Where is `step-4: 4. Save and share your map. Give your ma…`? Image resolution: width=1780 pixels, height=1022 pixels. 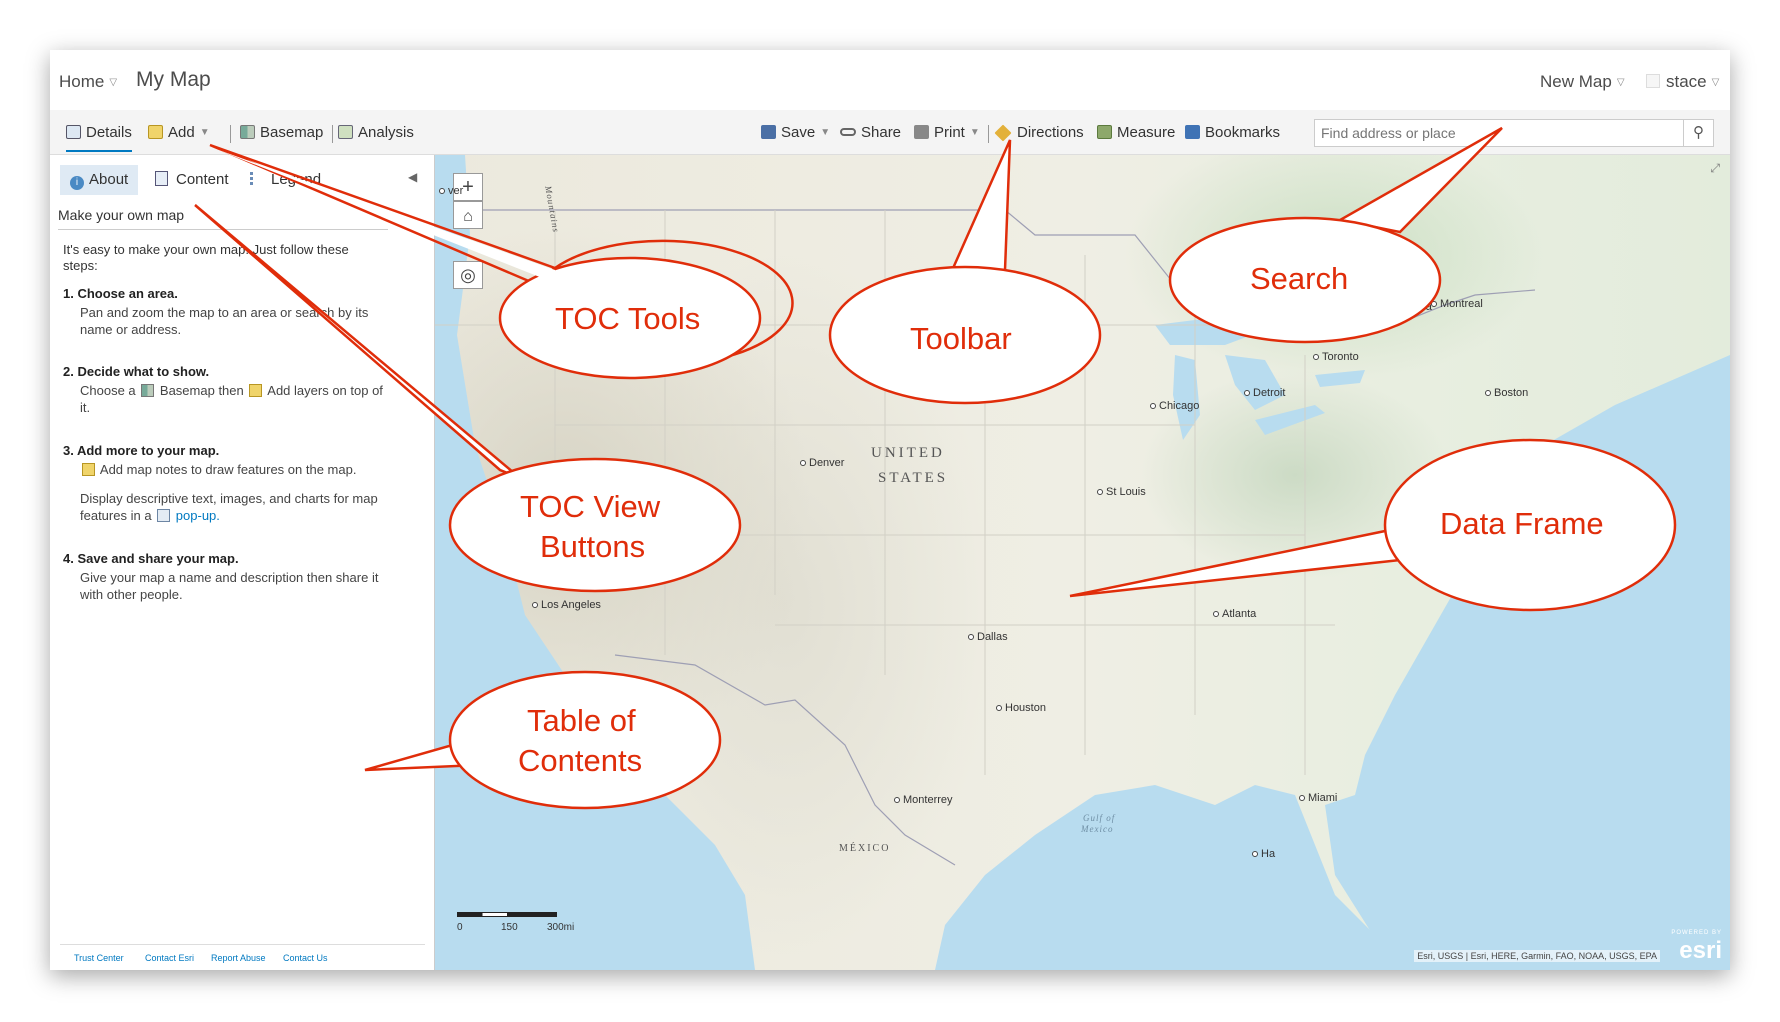
step-4: 4. Save and share your map. Give your ma… is located at coordinates (223, 576).